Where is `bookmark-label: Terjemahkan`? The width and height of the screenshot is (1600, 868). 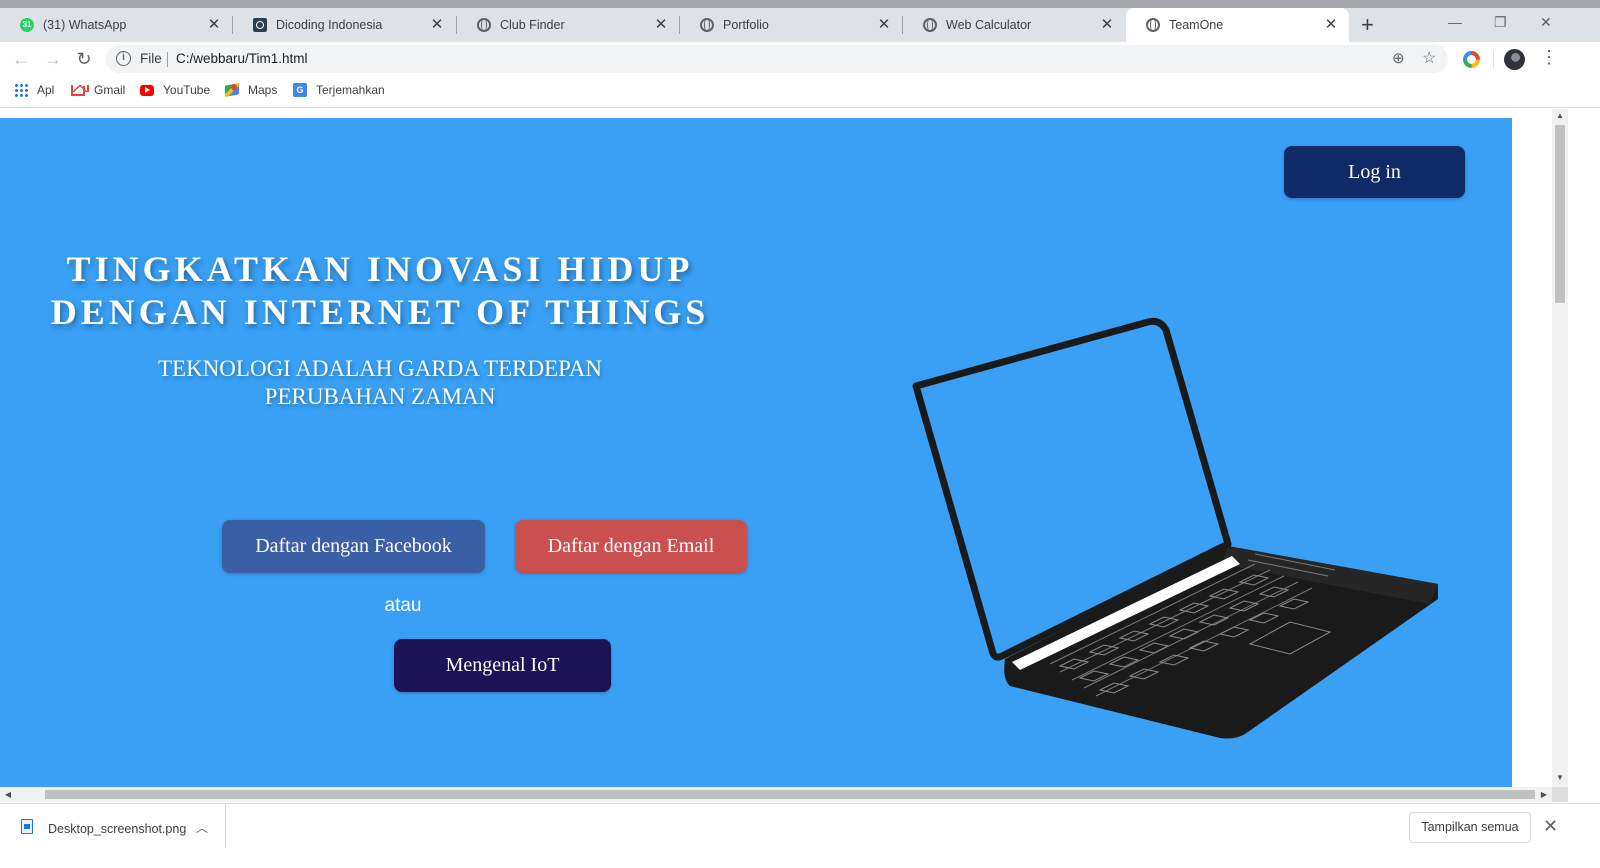
bookmark-label: Terjemahkan is located at coordinates (350, 90).